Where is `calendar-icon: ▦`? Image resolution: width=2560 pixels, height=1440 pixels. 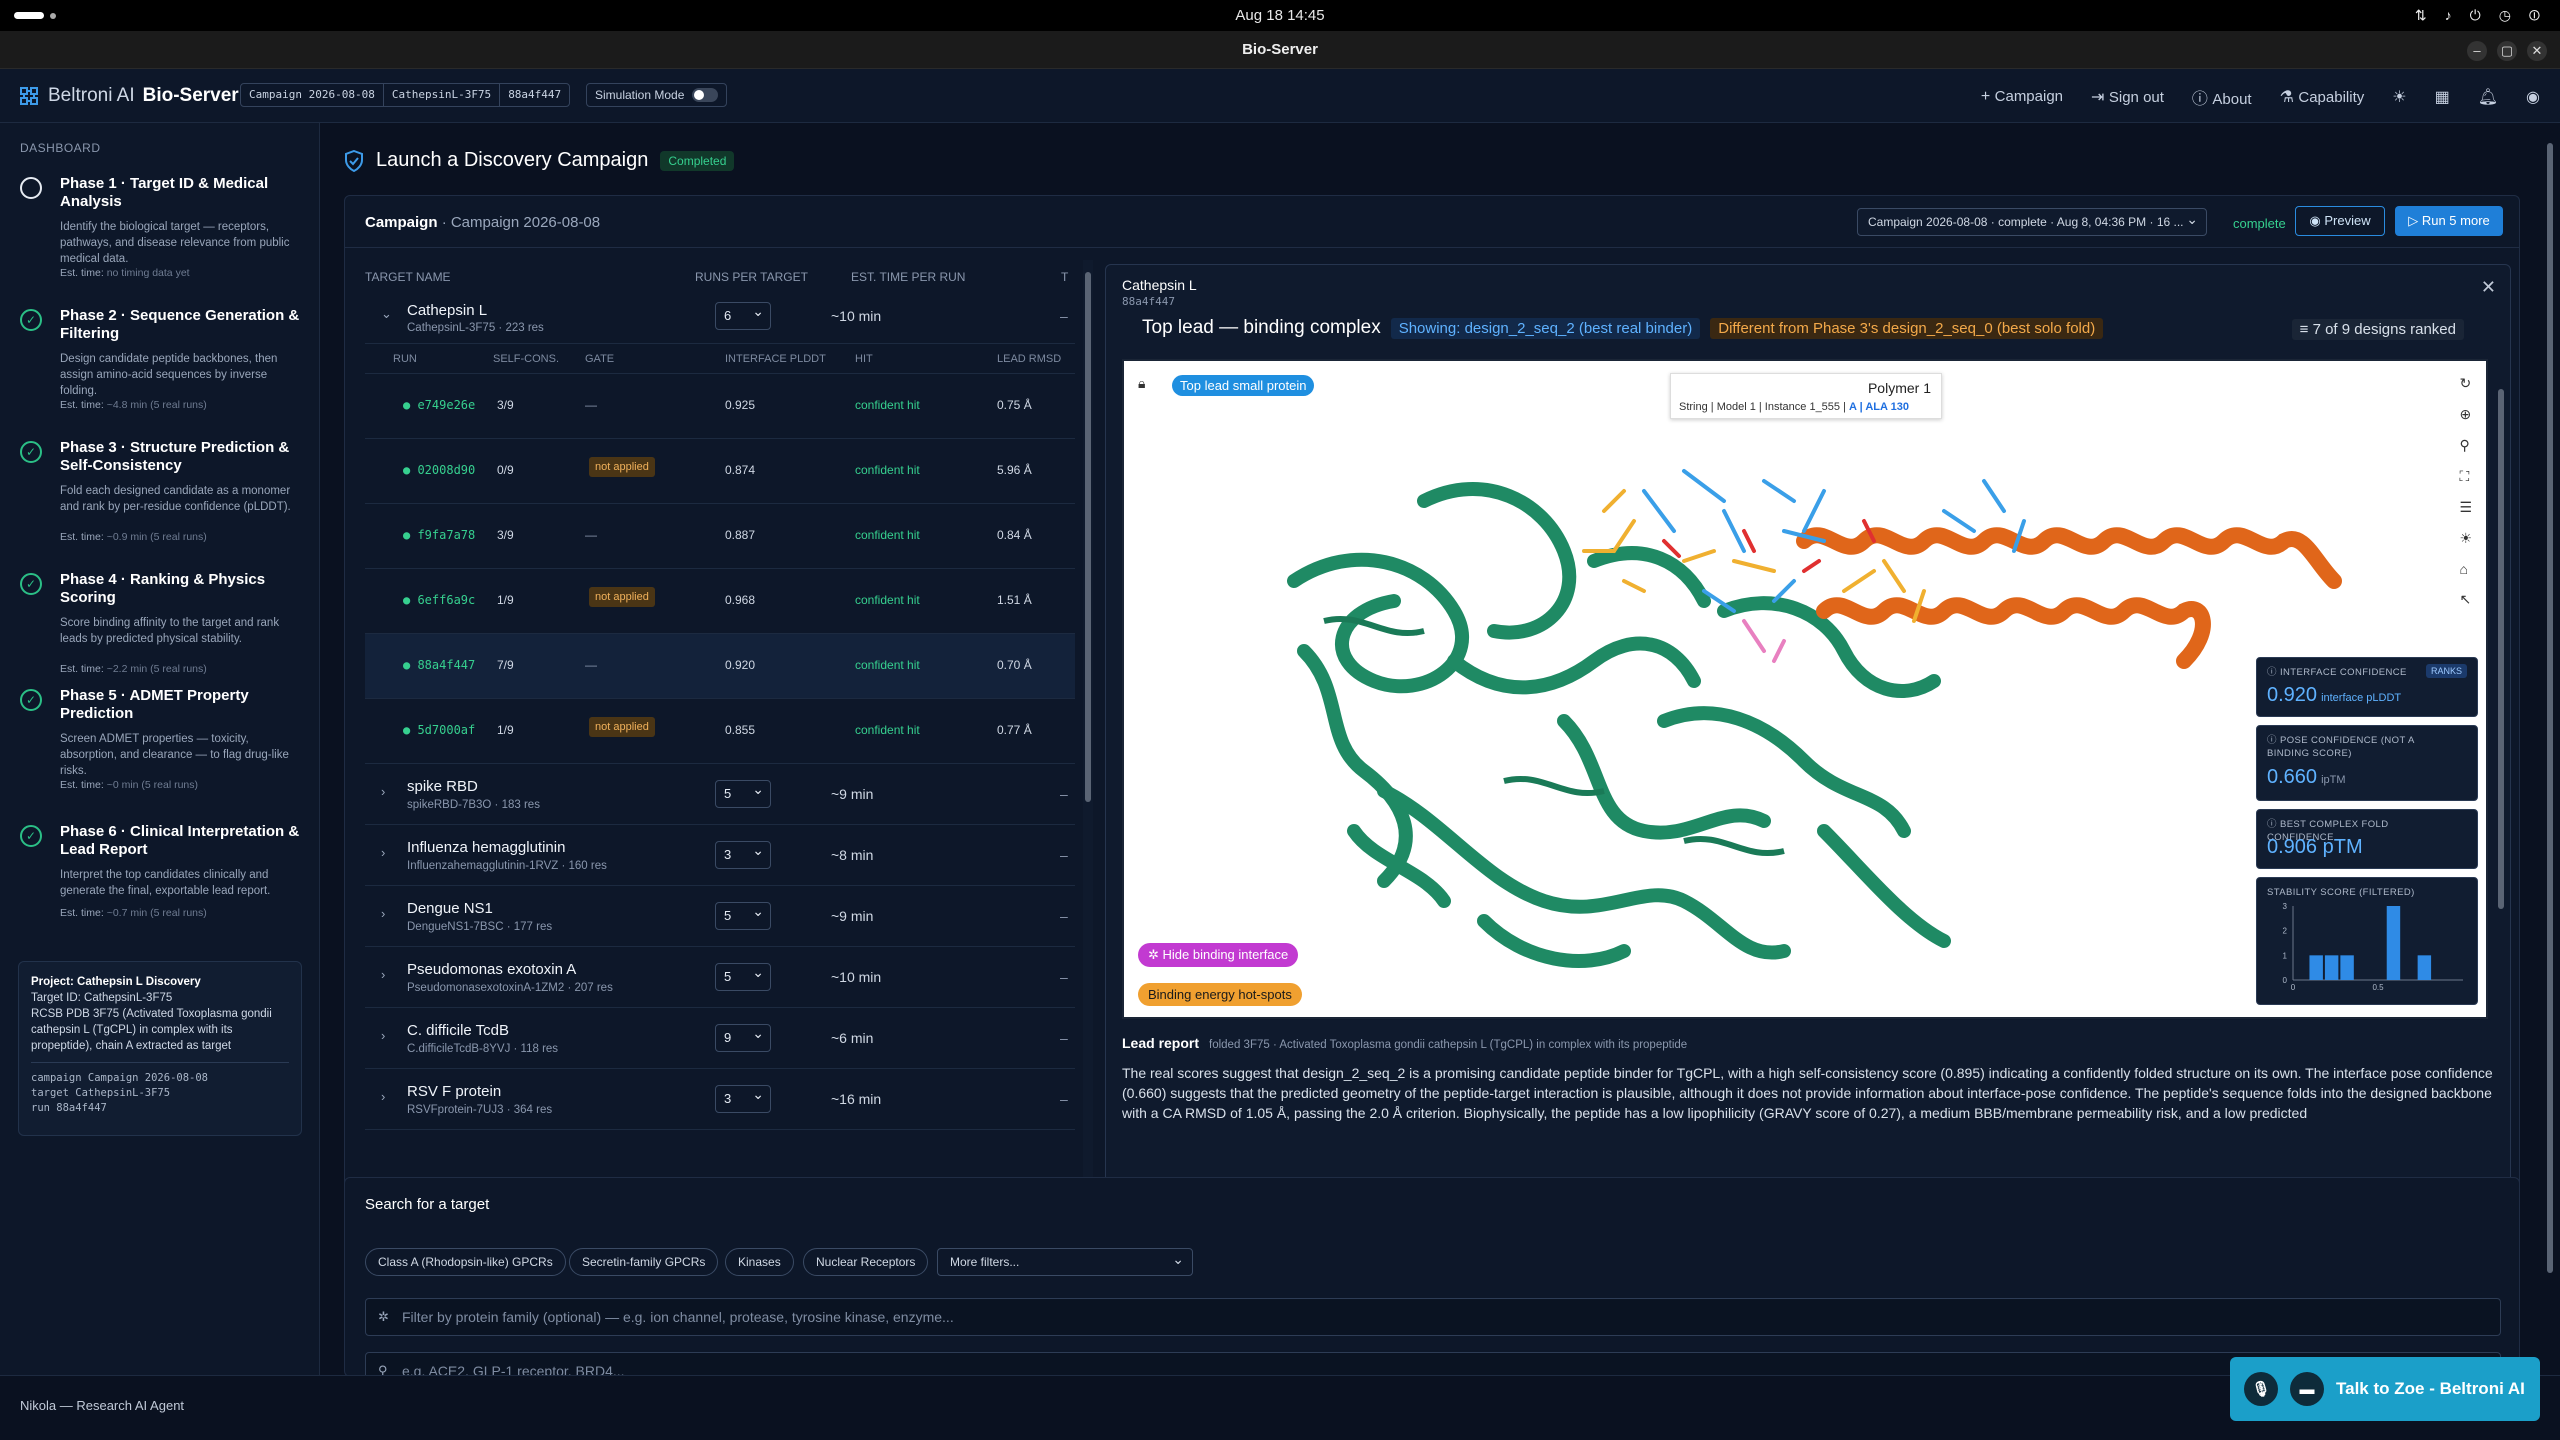 calendar-icon: ▦ is located at coordinates (2442, 97).